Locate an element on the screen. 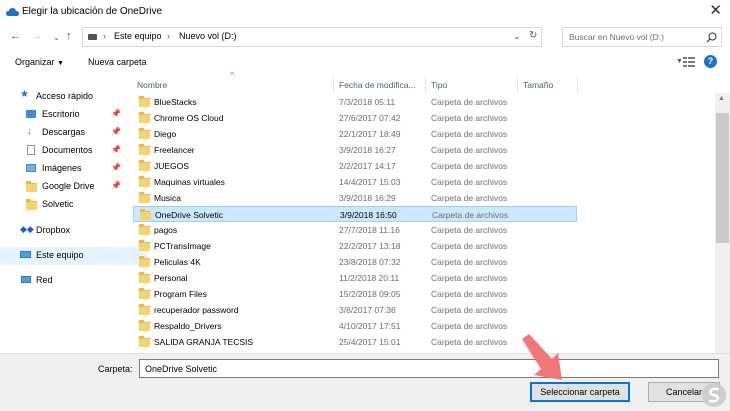 The height and width of the screenshot is (411, 730). sidebar-item-label: Acceso rápido is located at coordinates (65, 96).